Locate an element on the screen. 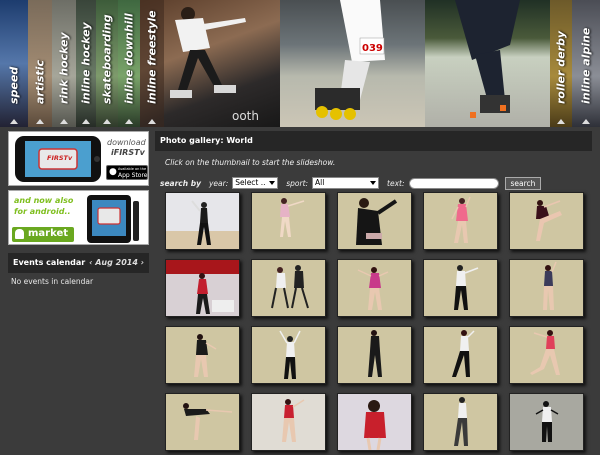  sport-strip-rink-hockey: rink hockey is located at coordinates (64, 63).